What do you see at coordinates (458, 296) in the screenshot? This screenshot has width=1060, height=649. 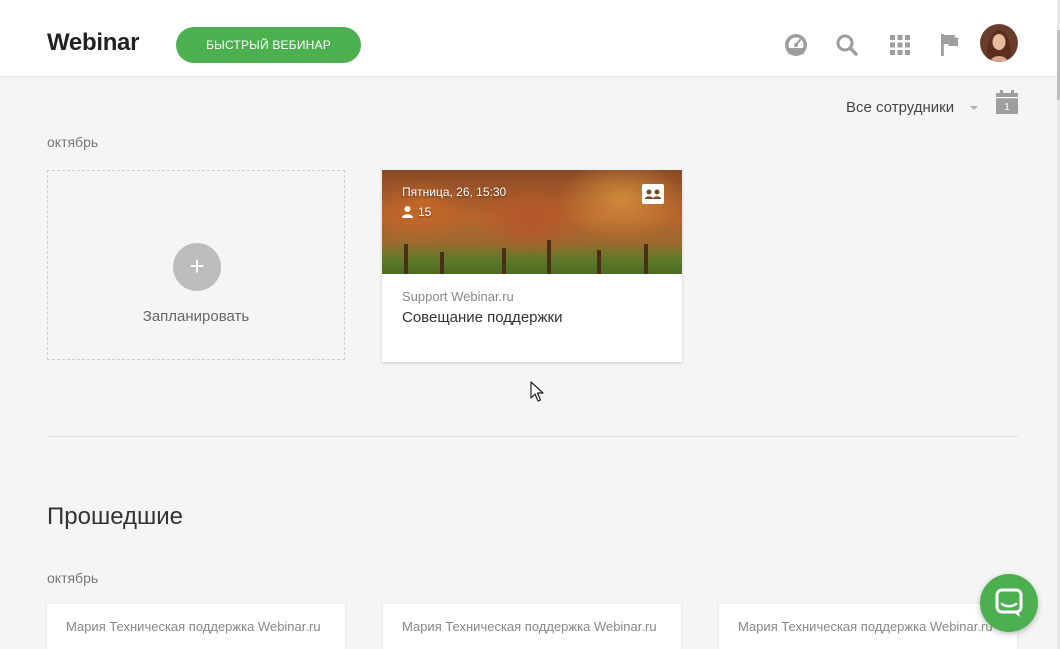 I see `event-organizer: Support Webinar.ru` at bounding box center [458, 296].